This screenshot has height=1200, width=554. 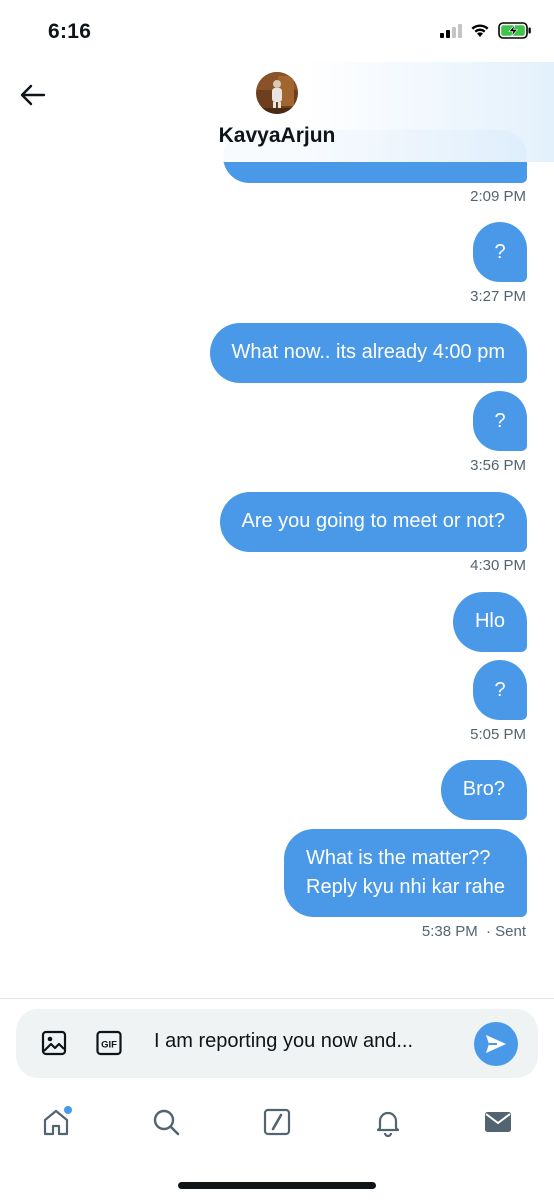 I want to click on slash-square-icon, so click(x=277, y=1122).